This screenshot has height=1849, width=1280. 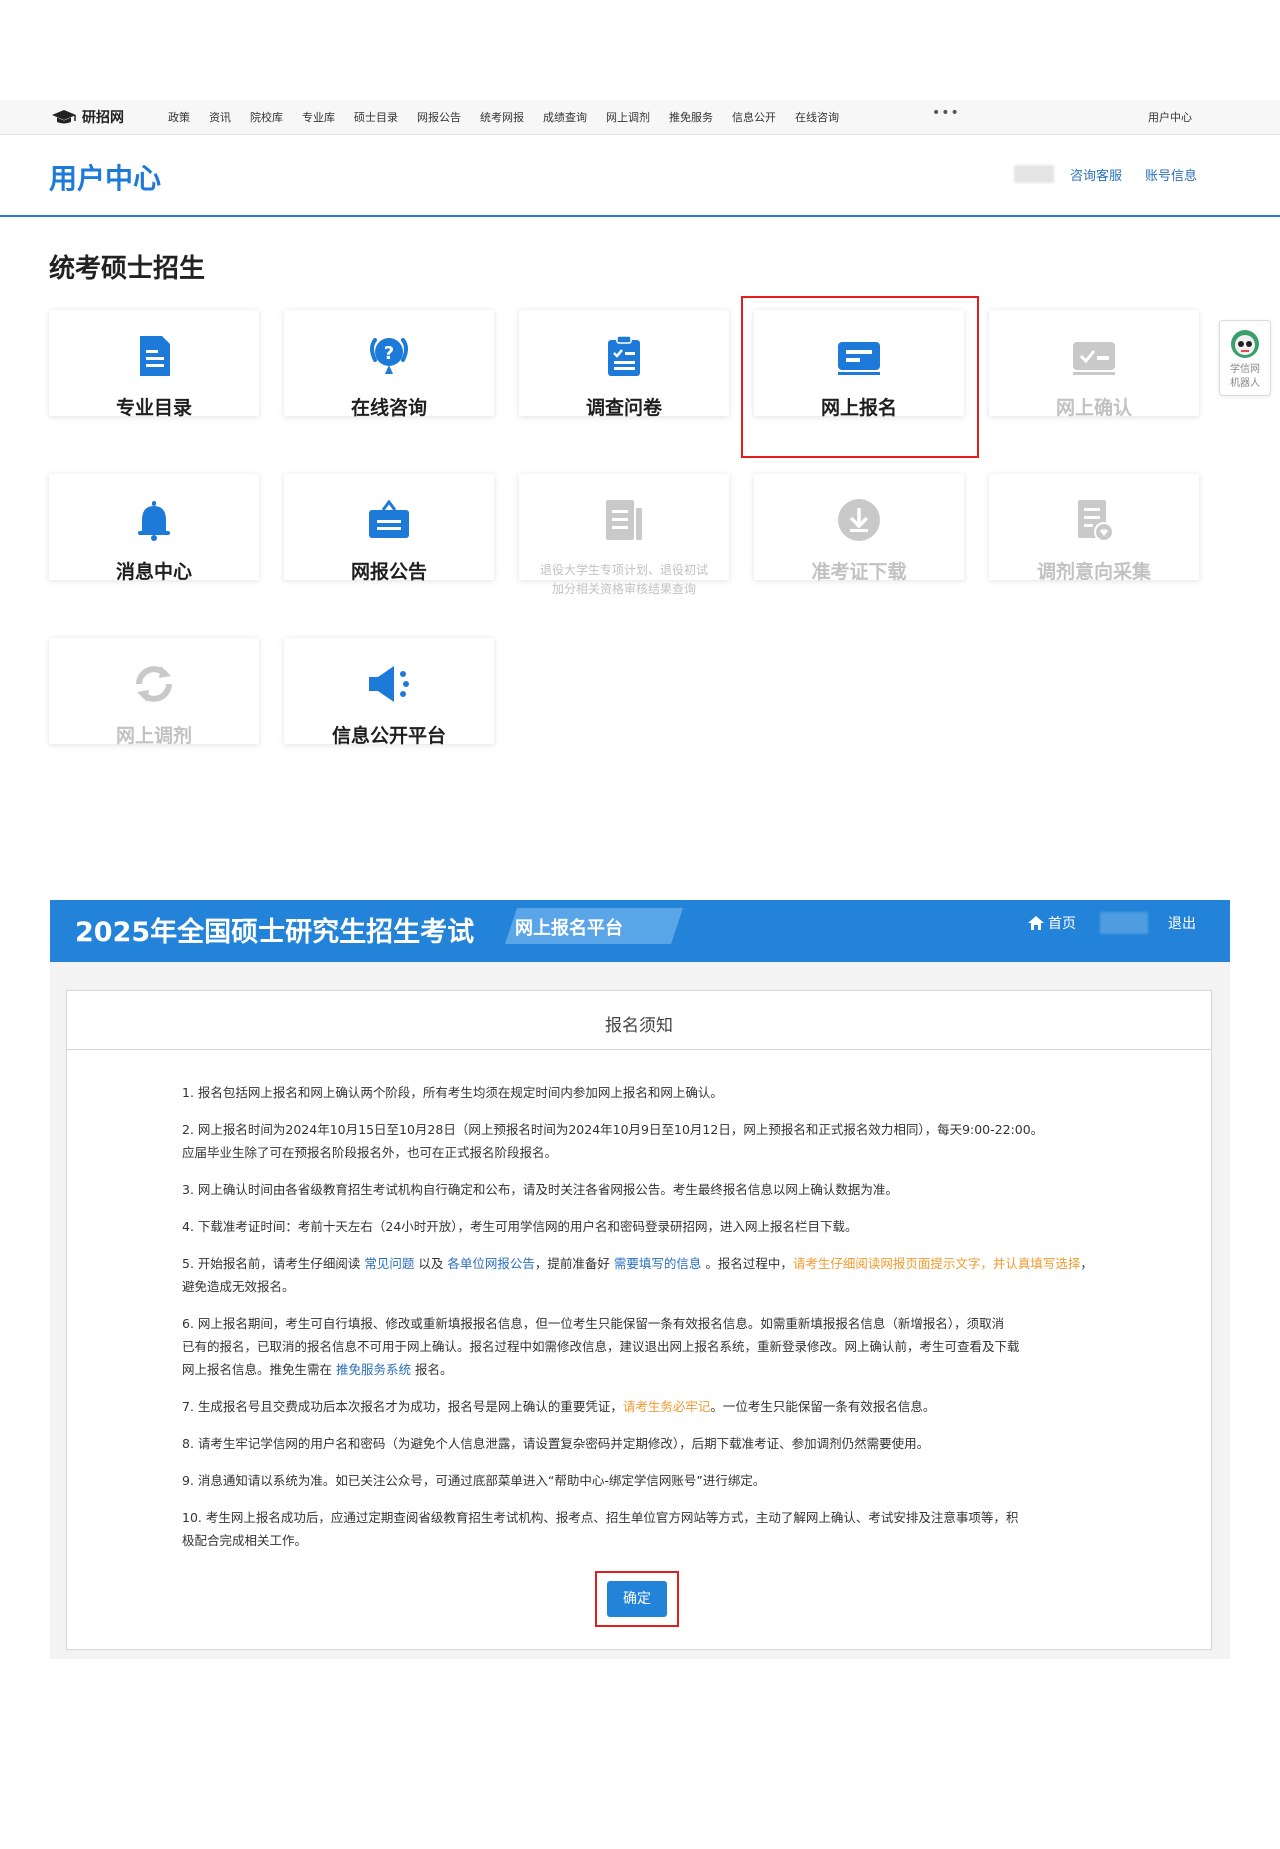 I want to click on nav-item-registration-notice: 网报公告, so click(x=439, y=117).